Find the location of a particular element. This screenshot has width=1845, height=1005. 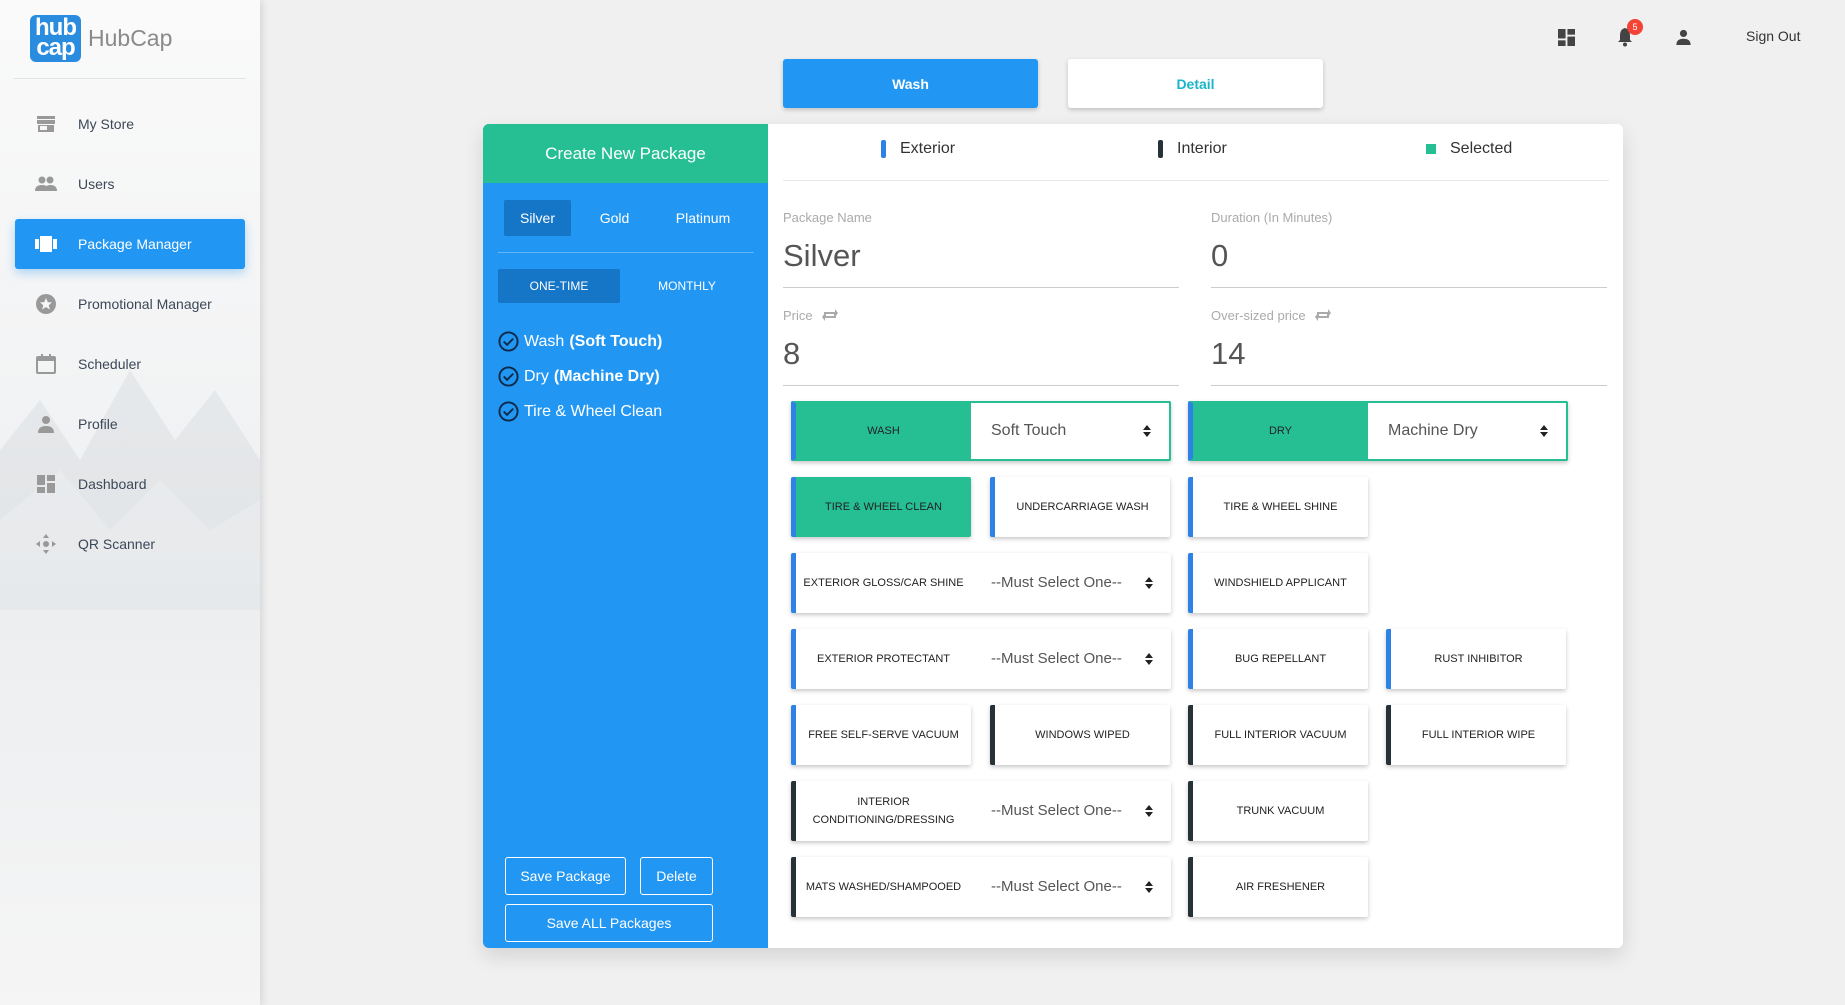

sidebar-item-label: My Store is located at coordinates (106, 124).